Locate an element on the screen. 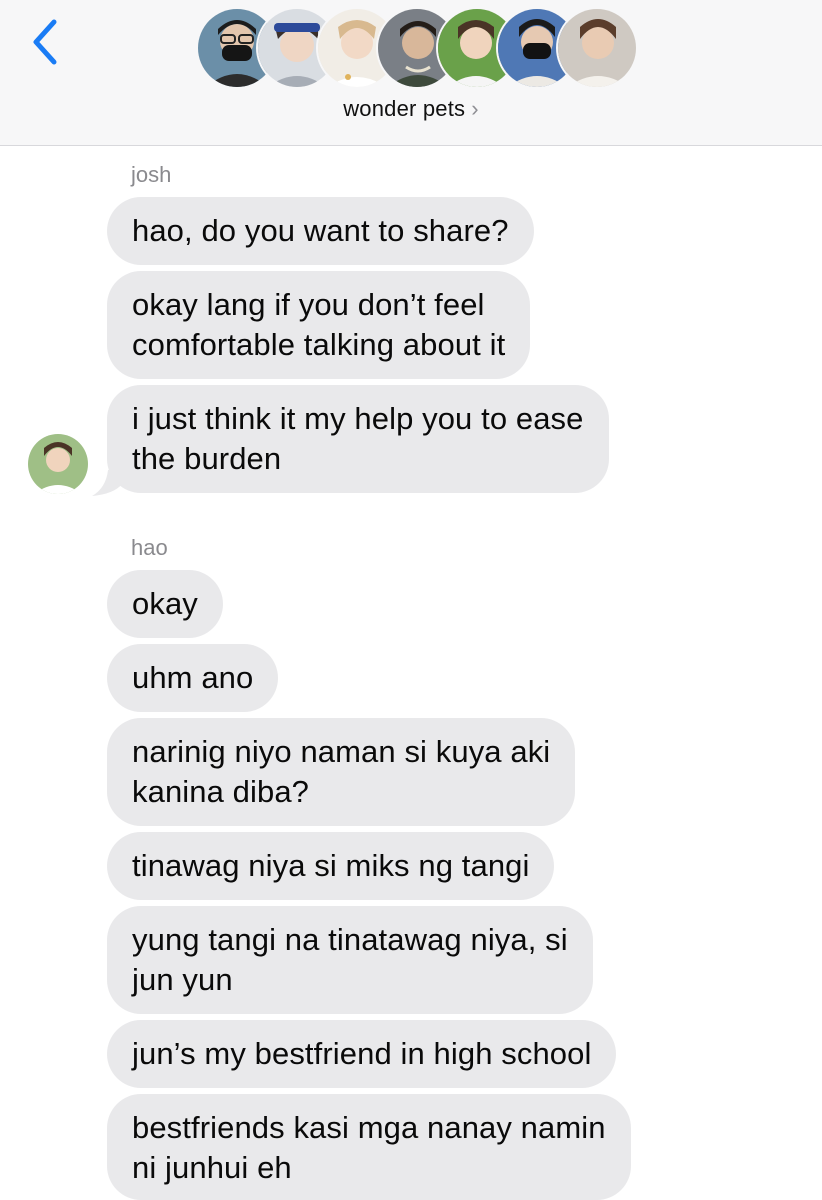 The image size is (822, 1200). bubble-tail is located at coordinates (107, 483).